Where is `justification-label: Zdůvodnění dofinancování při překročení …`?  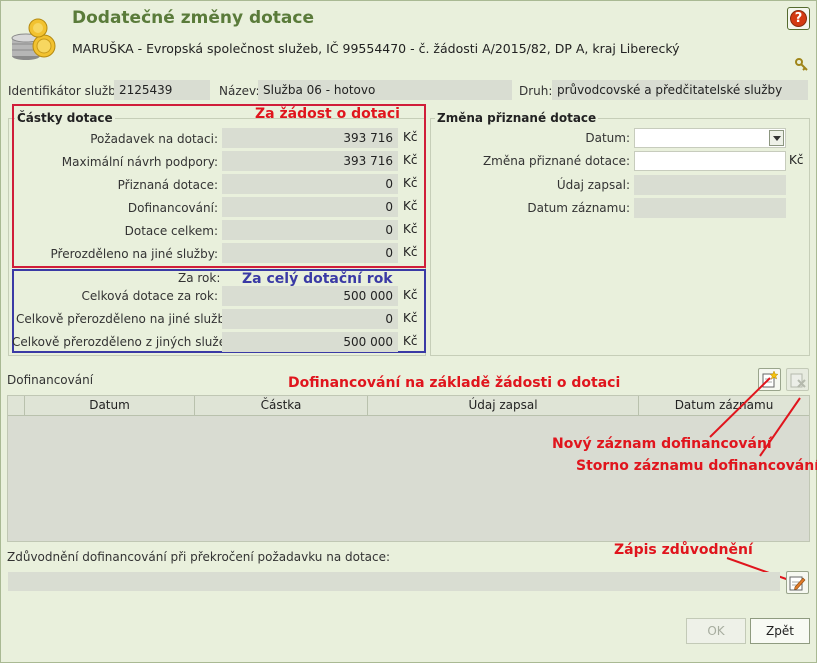 justification-label: Zdůvodnění dofinancování při překročení … is located at coordinates (199, 557).